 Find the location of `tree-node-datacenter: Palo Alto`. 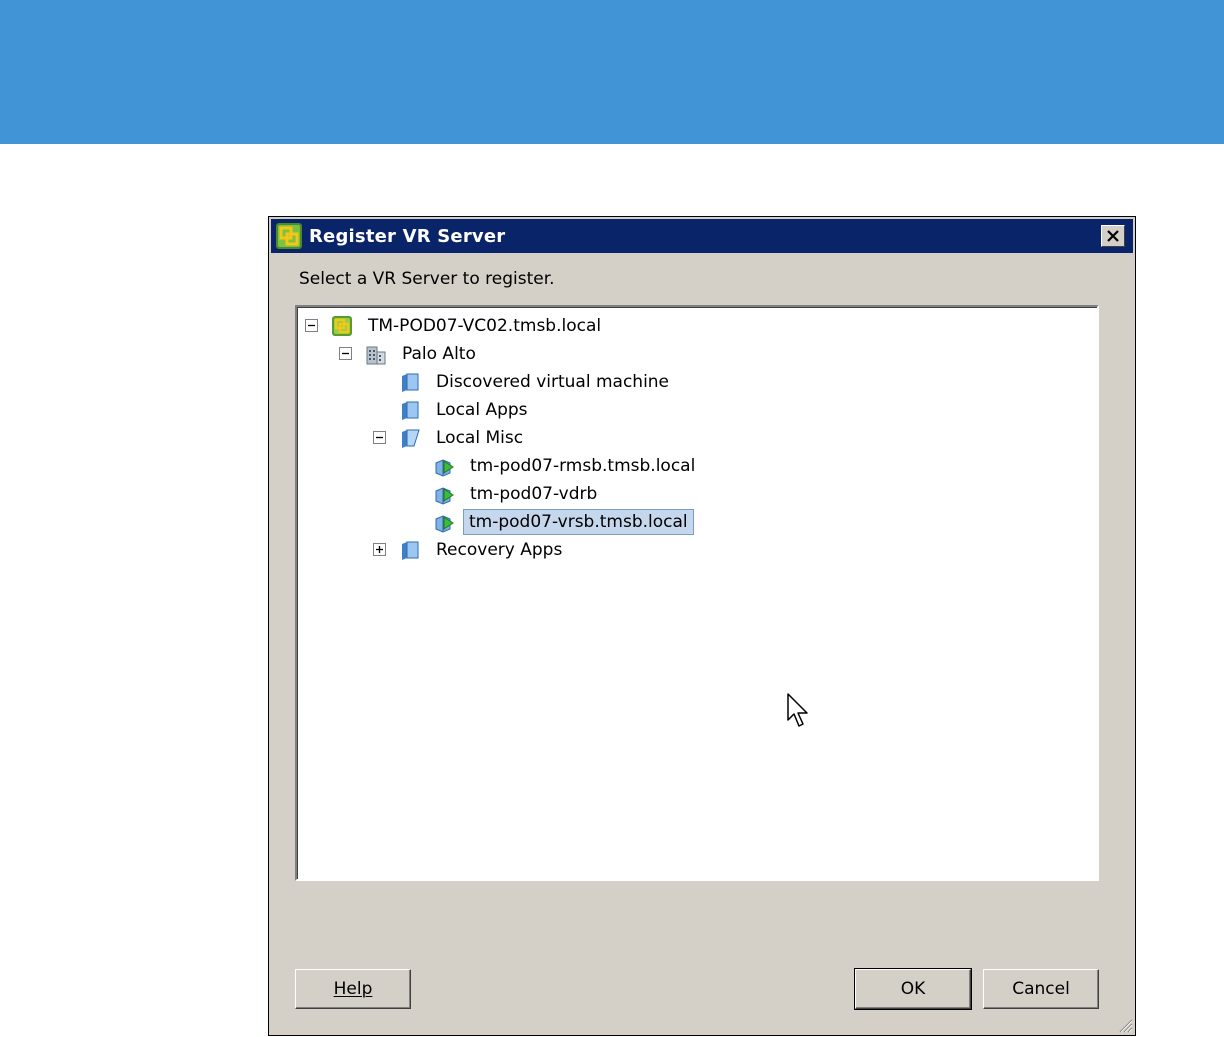

tree-node-datacenter: Palo Alto is located at coordinates (687, 354).